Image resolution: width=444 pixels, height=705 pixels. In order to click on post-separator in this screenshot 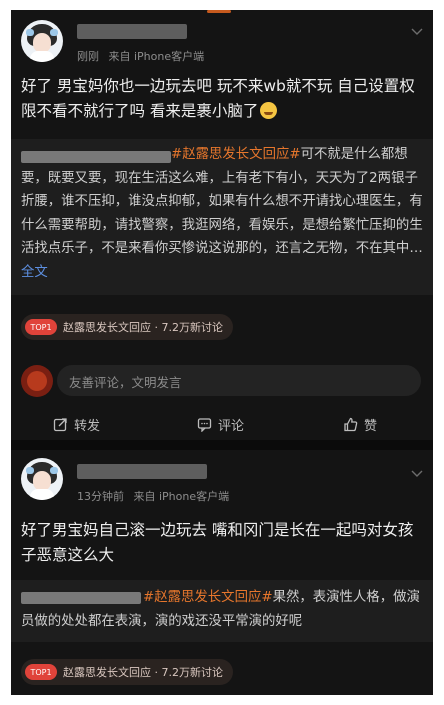, I will do `click(222, 445)`.